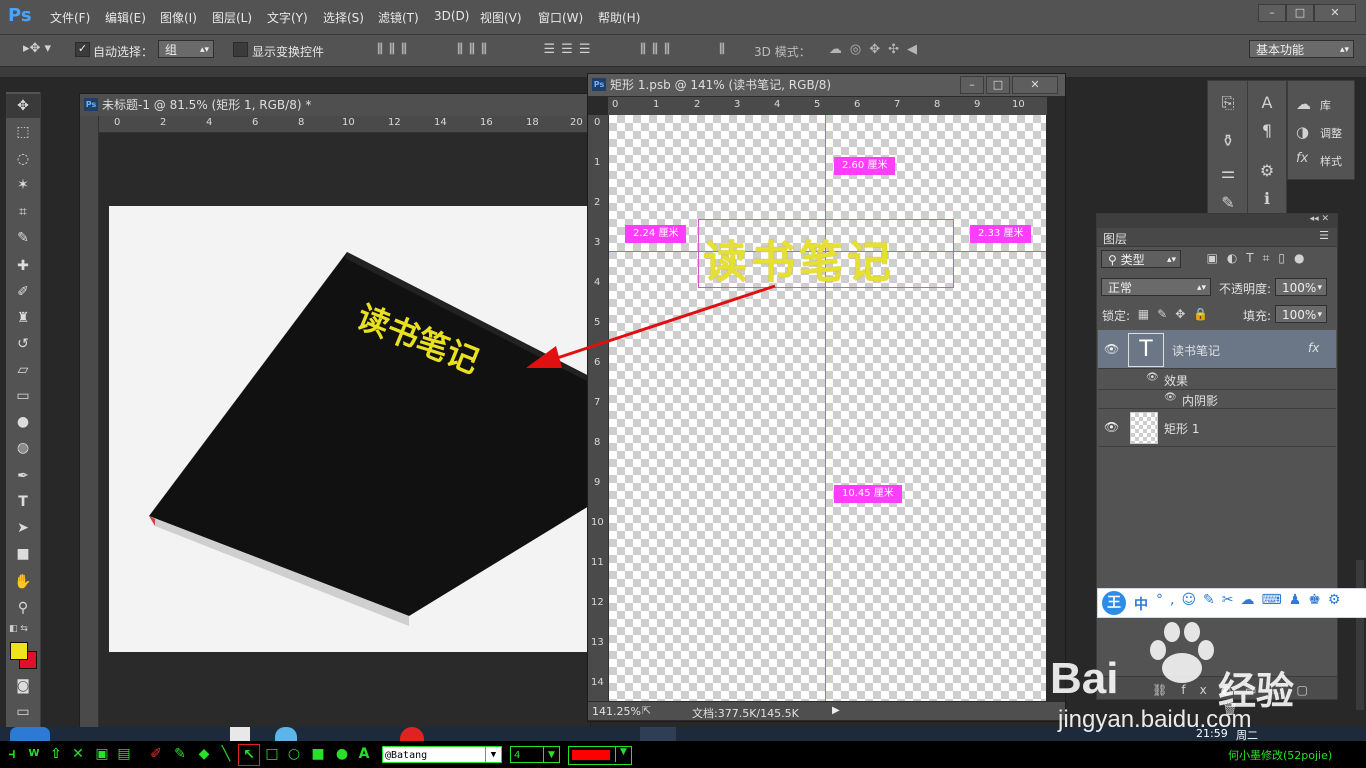 This screenshot has height=768, width=1366. I want to click on panel-menu-icon: ☰, so click(1324, 235).